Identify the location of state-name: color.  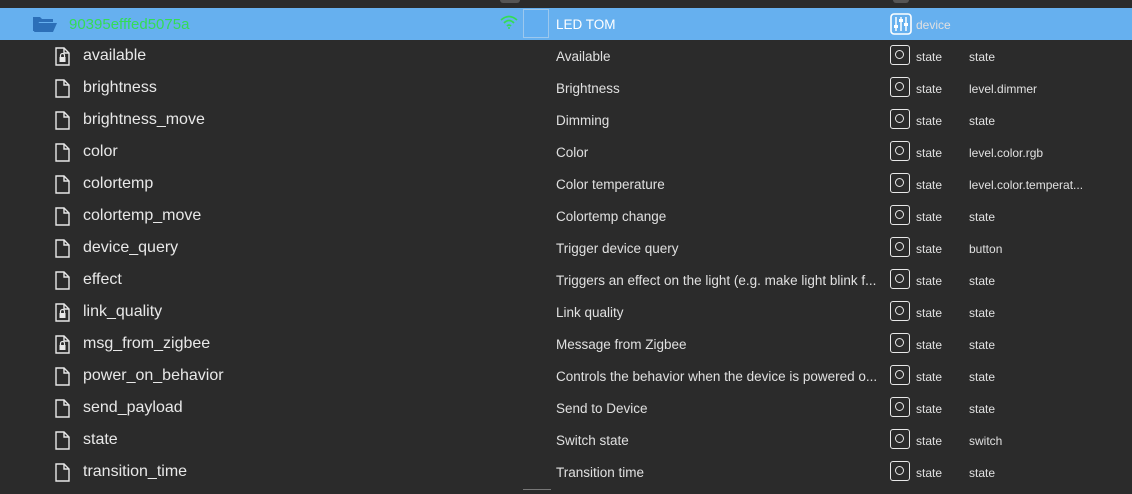
(100, 151).